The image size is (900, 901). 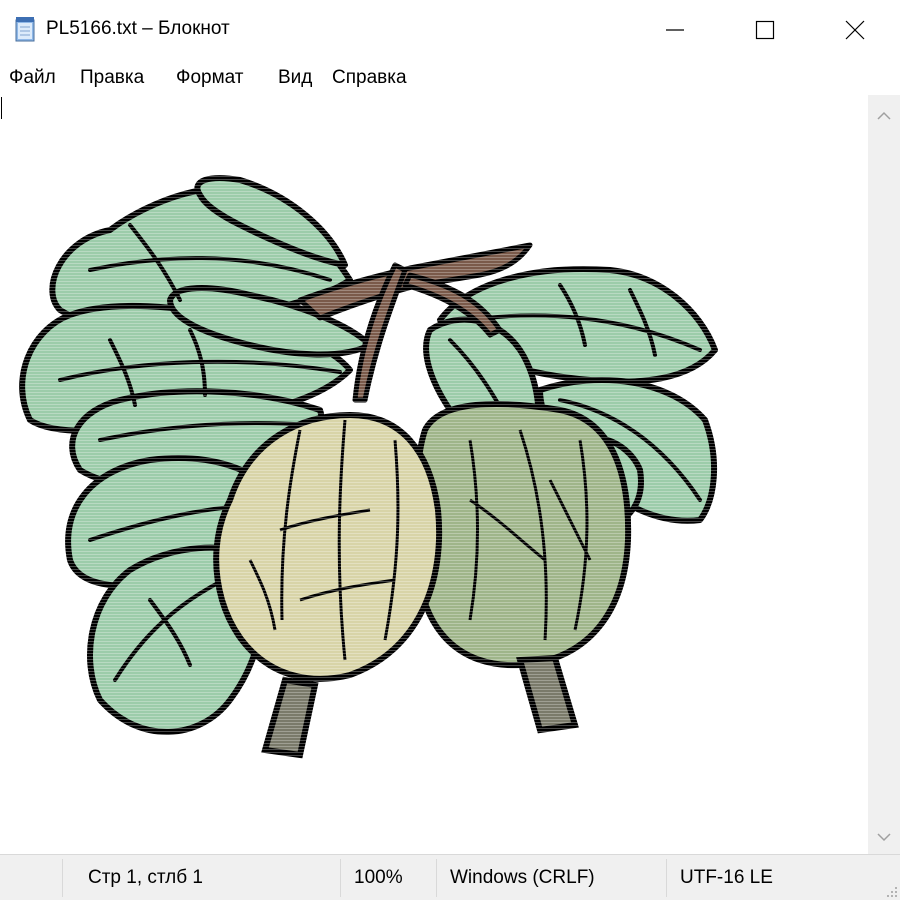 I want to click on scroll-down-button, so click(x=884, y=838).